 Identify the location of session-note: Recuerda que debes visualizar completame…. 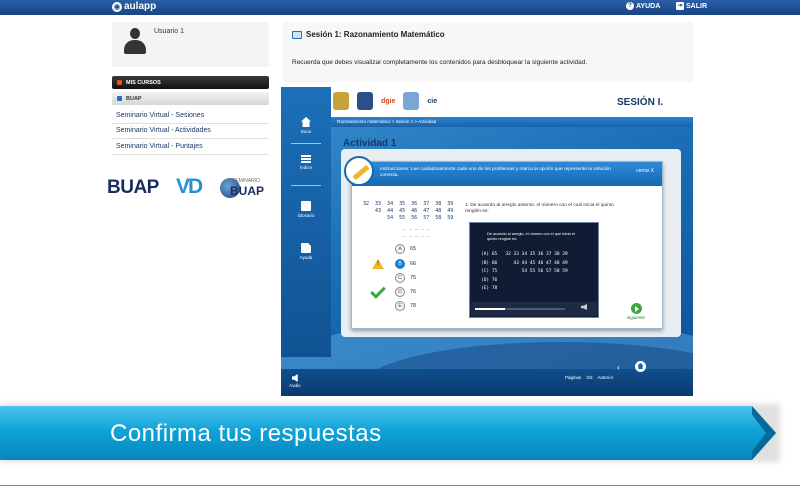
(440, 62).